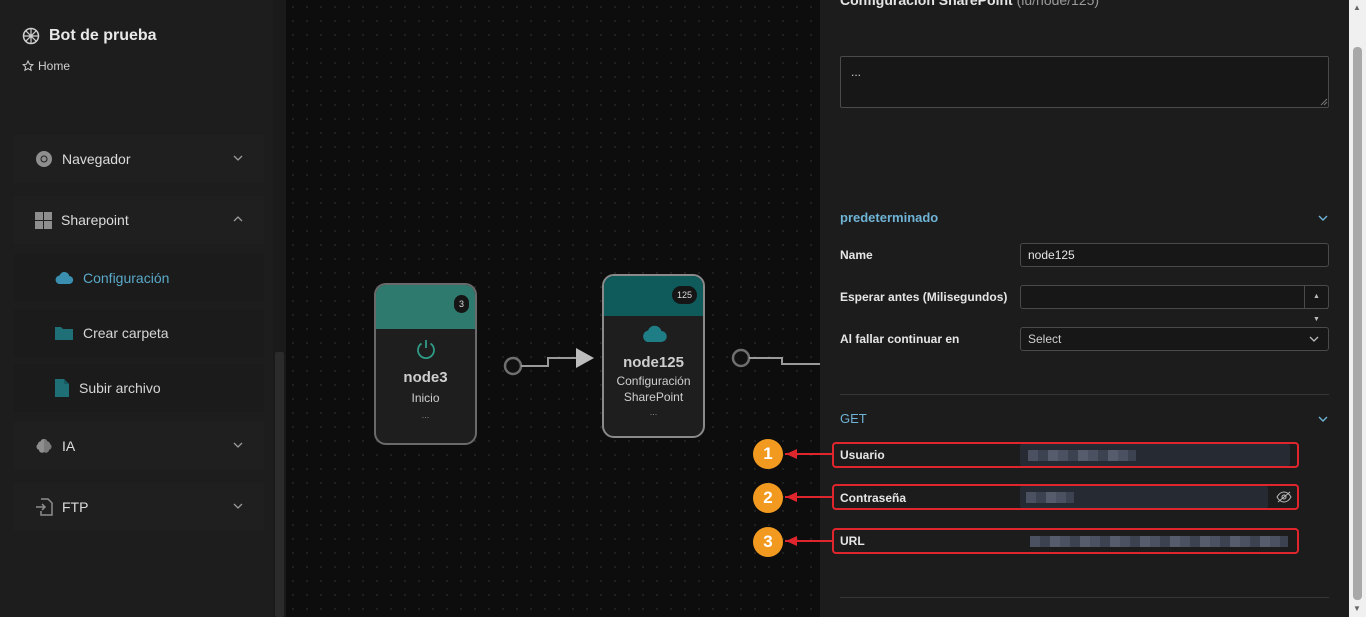 The image size is (1366, 617). What do you see at coordinates (1357, 608) in the screenshot?
I see `scroll-down-icon: ▼` at bounding box center [1357, 608].